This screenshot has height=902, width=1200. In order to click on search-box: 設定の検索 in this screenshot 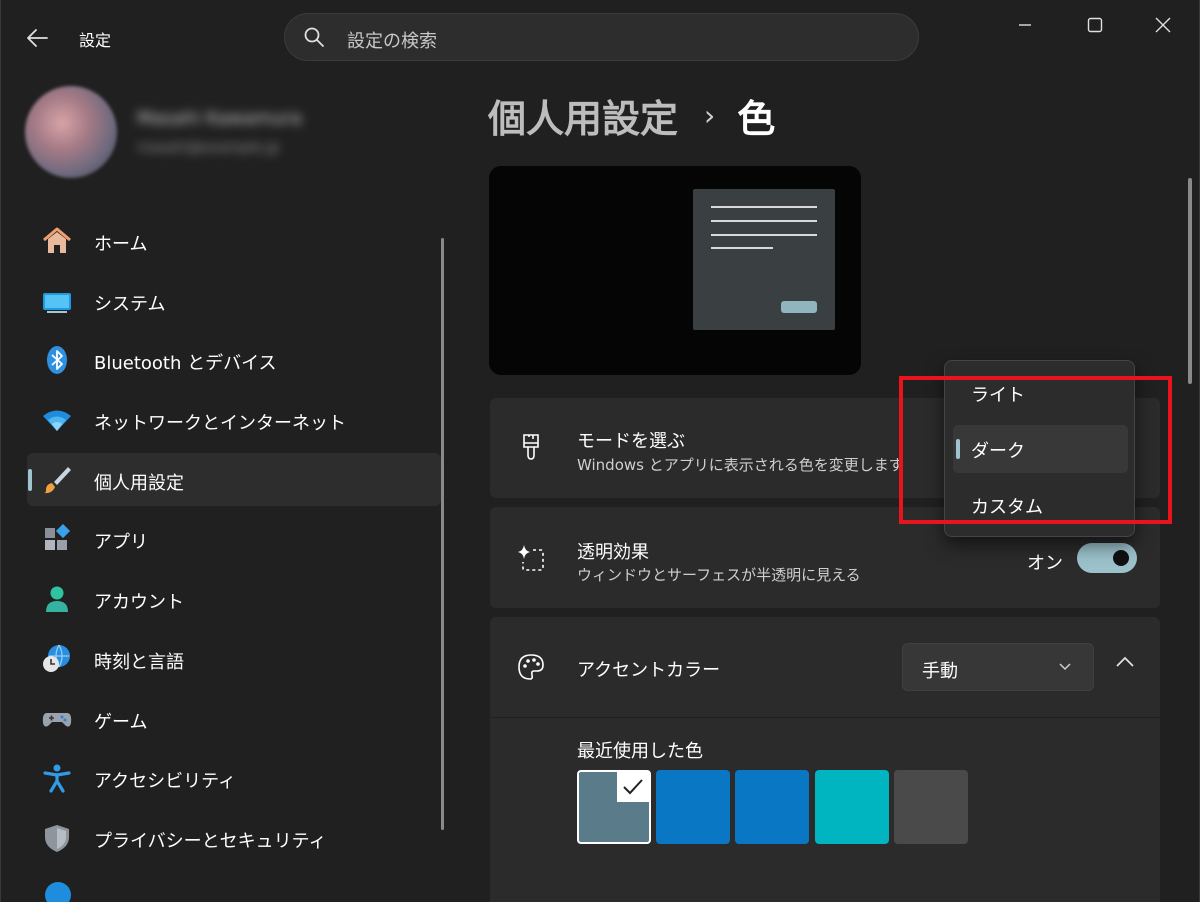, I will do `click(601, 37)`.